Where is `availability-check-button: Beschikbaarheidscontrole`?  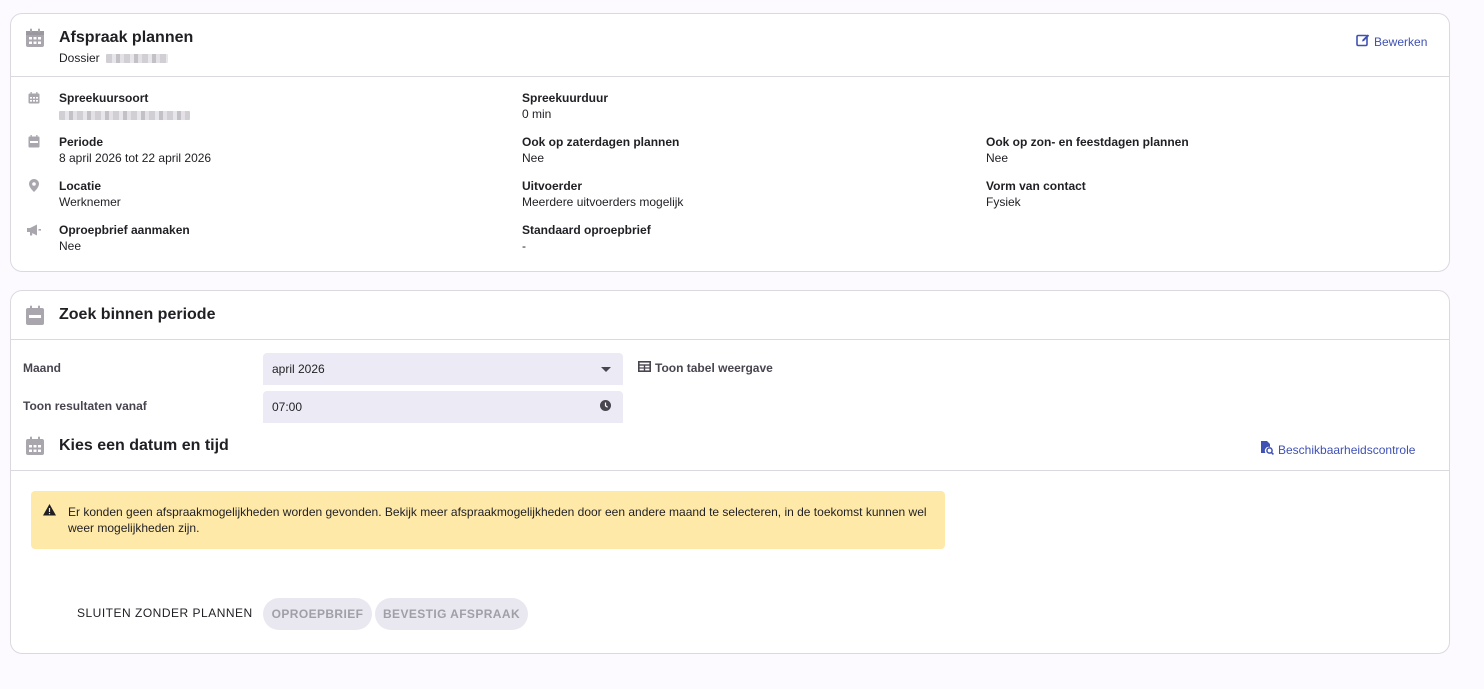 availability-check-button: Beschikbaarheidscontrole is located at coordinates (1337, 449).